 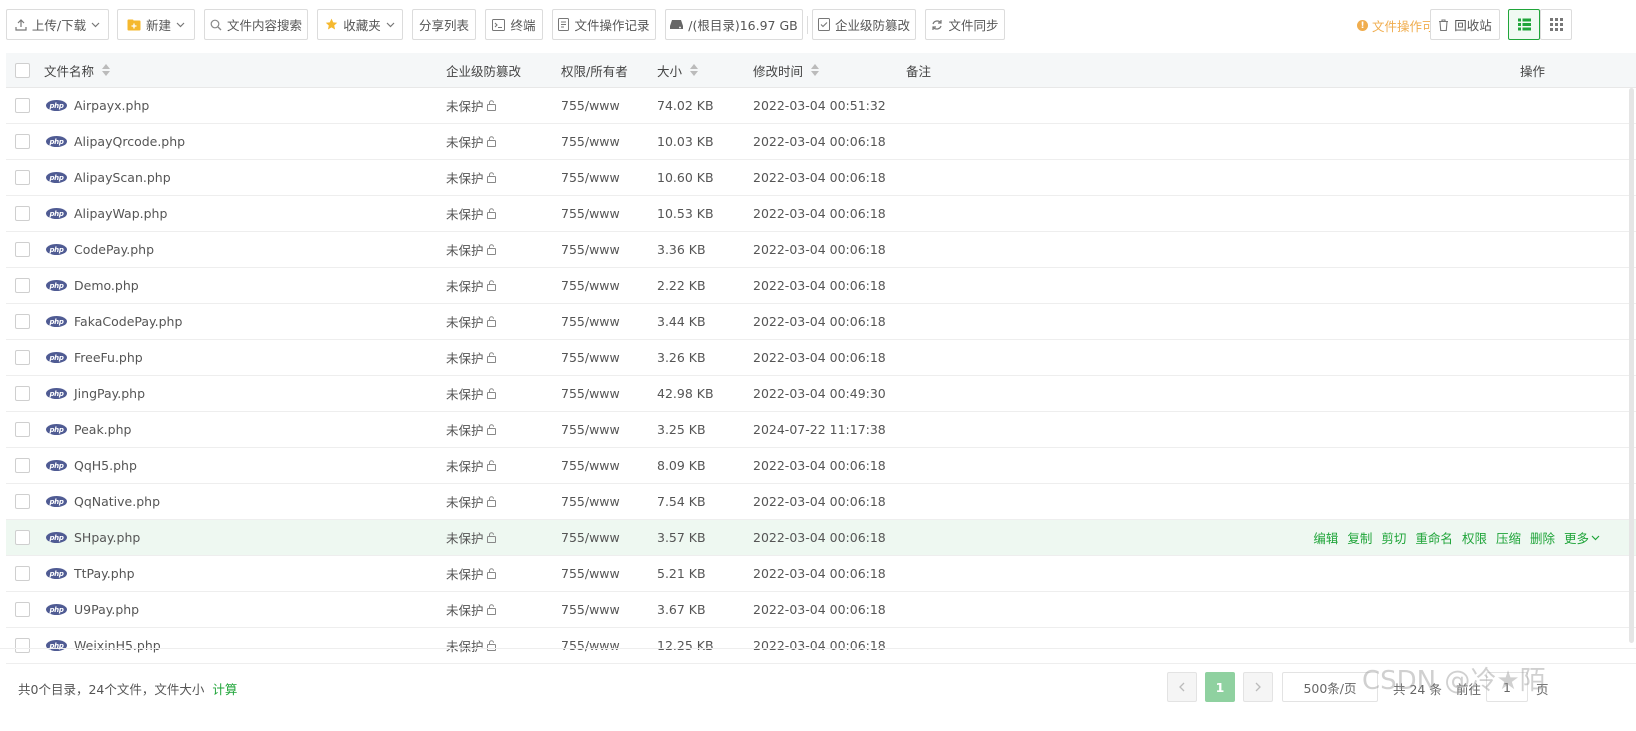 What do you see at coordinates (1182, 687) in the screenshot?
I see `prev-page-button` at bounding box center [1182, 687].